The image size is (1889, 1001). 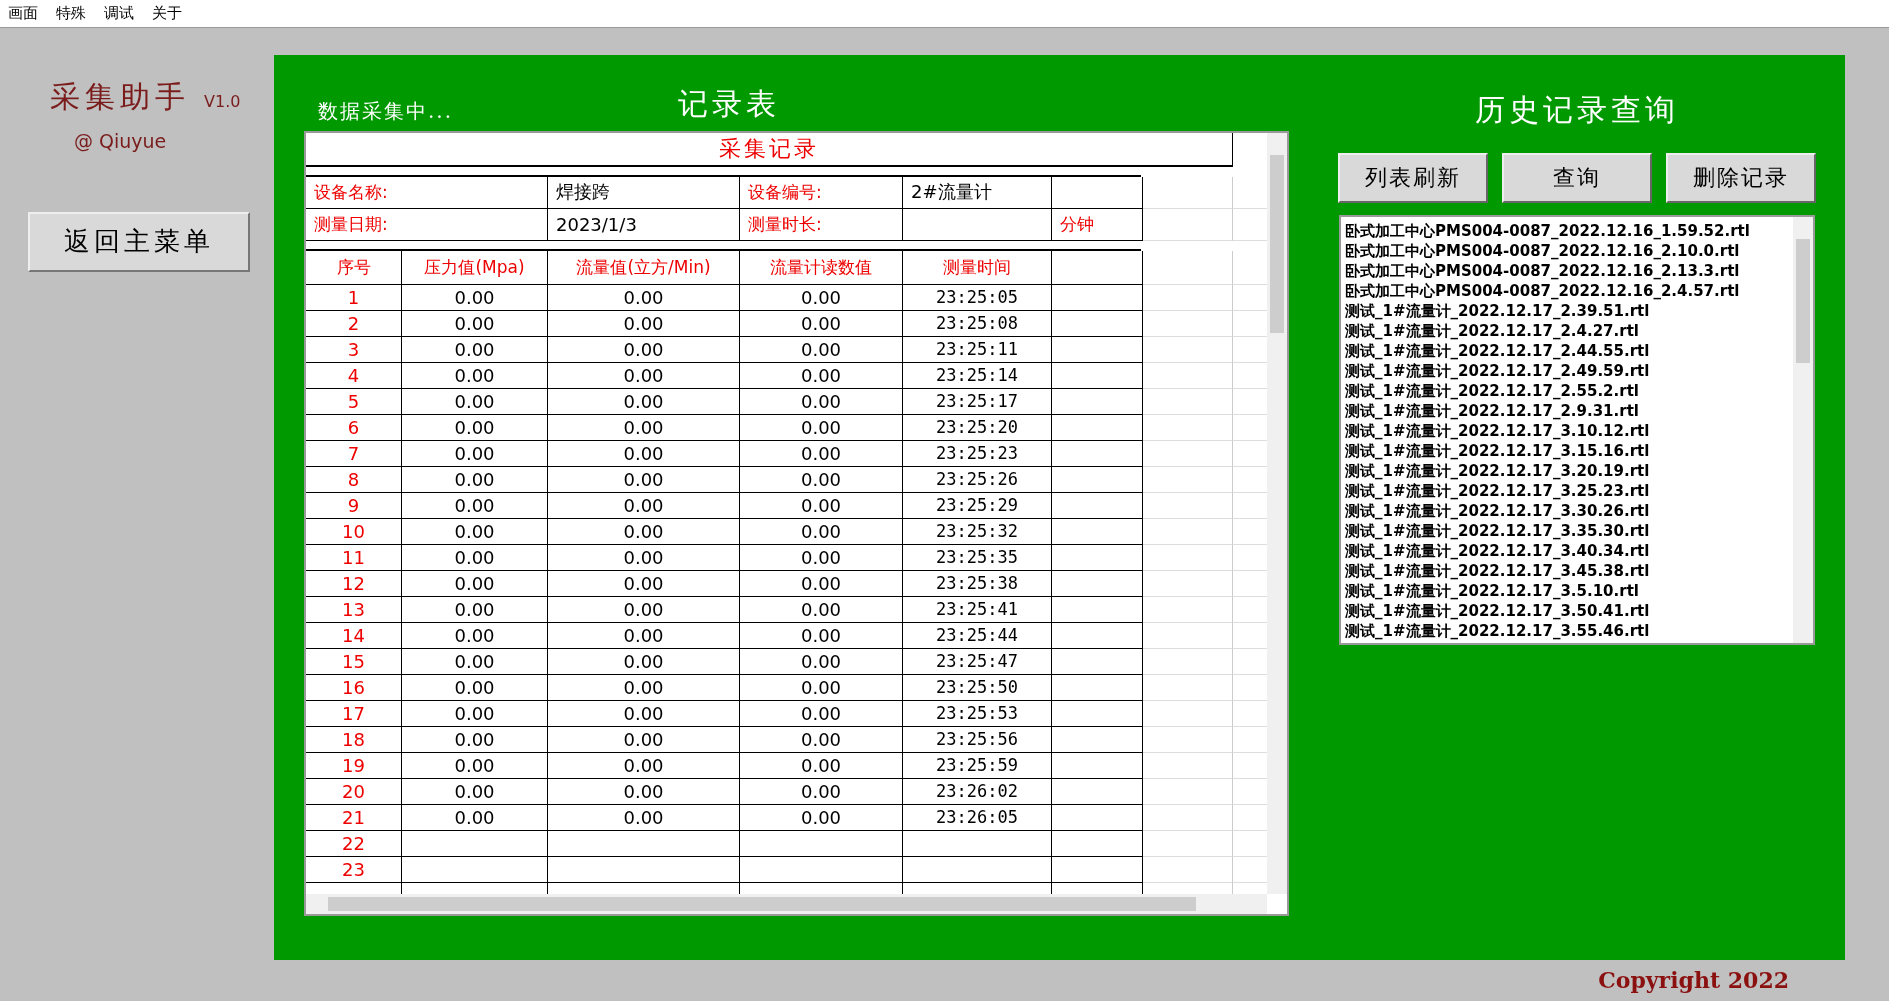 I want to click on table-cell: 8, so click(x=354, y=479).